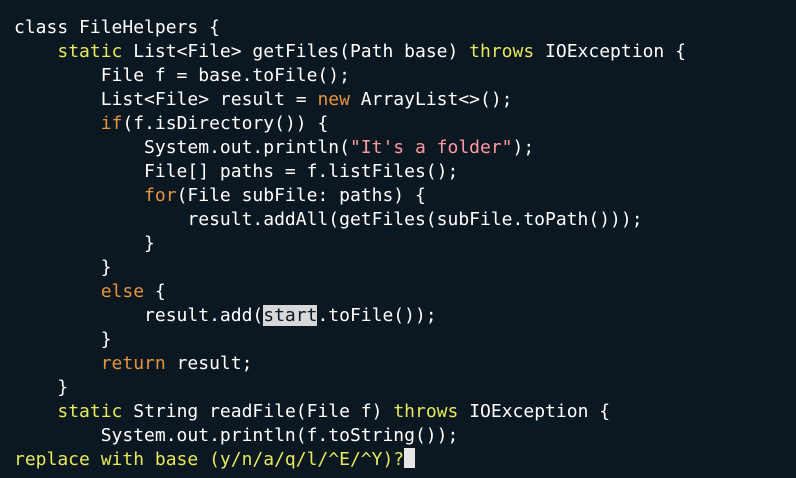 The width and height of the screenshot is (796, 478). What do you see at coordinates (523, 147) in the screenshot?
I see `code-token: );` at bounding box center [523, 147].